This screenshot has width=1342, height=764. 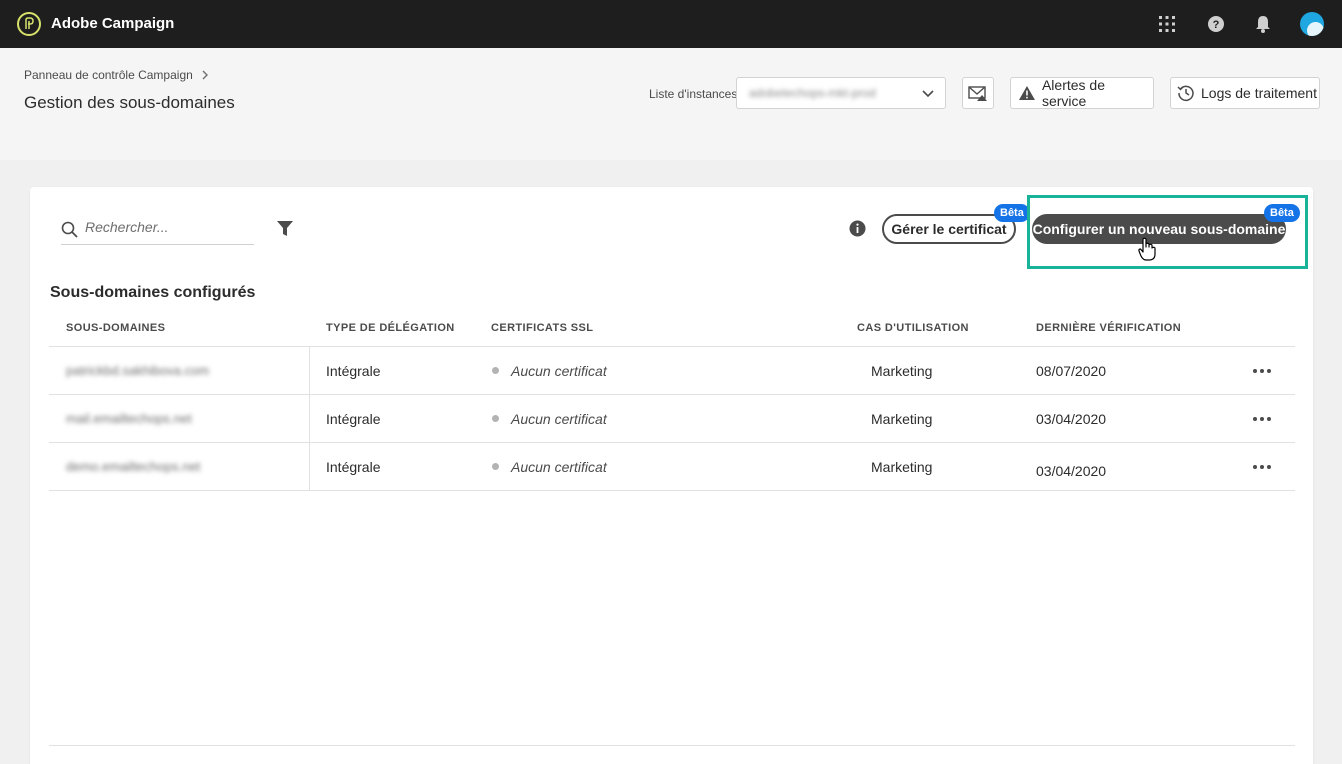 I want to click on subdomain-cell: patrickbd.sakhibova.com, so click(x=137, y=370).